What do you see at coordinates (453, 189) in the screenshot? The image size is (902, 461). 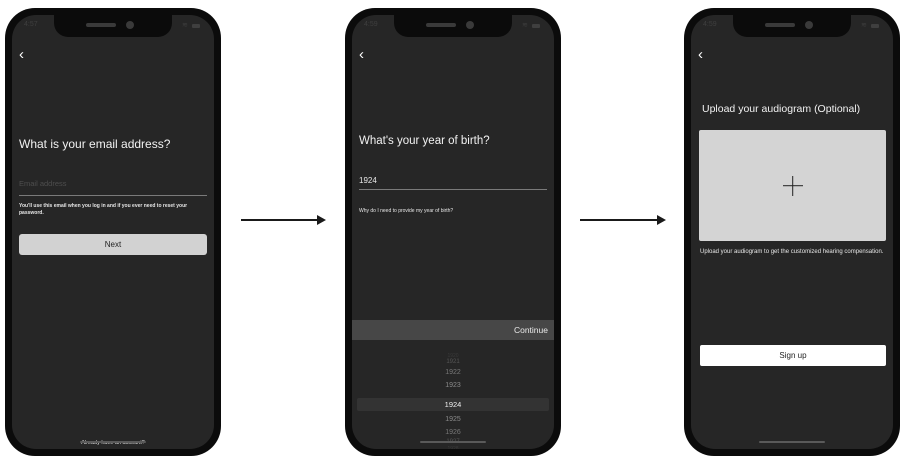 I see `year-input-underline` at bounding box center [453, 189].